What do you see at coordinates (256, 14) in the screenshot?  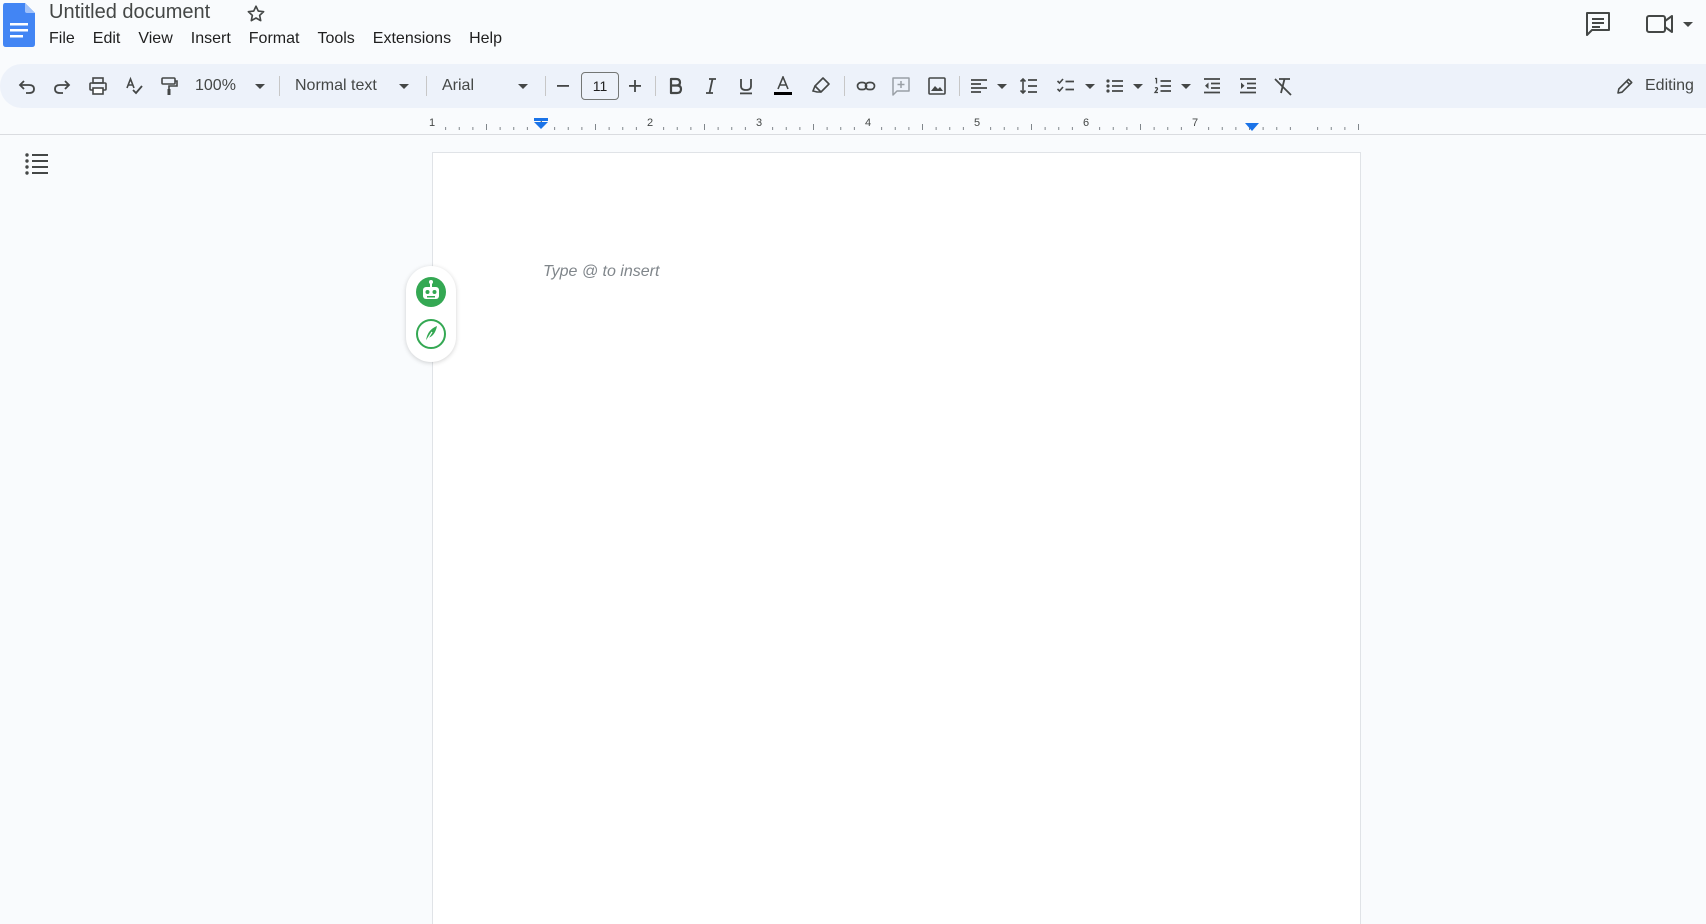 I see `star-icon` at bounding box center [256, 14].